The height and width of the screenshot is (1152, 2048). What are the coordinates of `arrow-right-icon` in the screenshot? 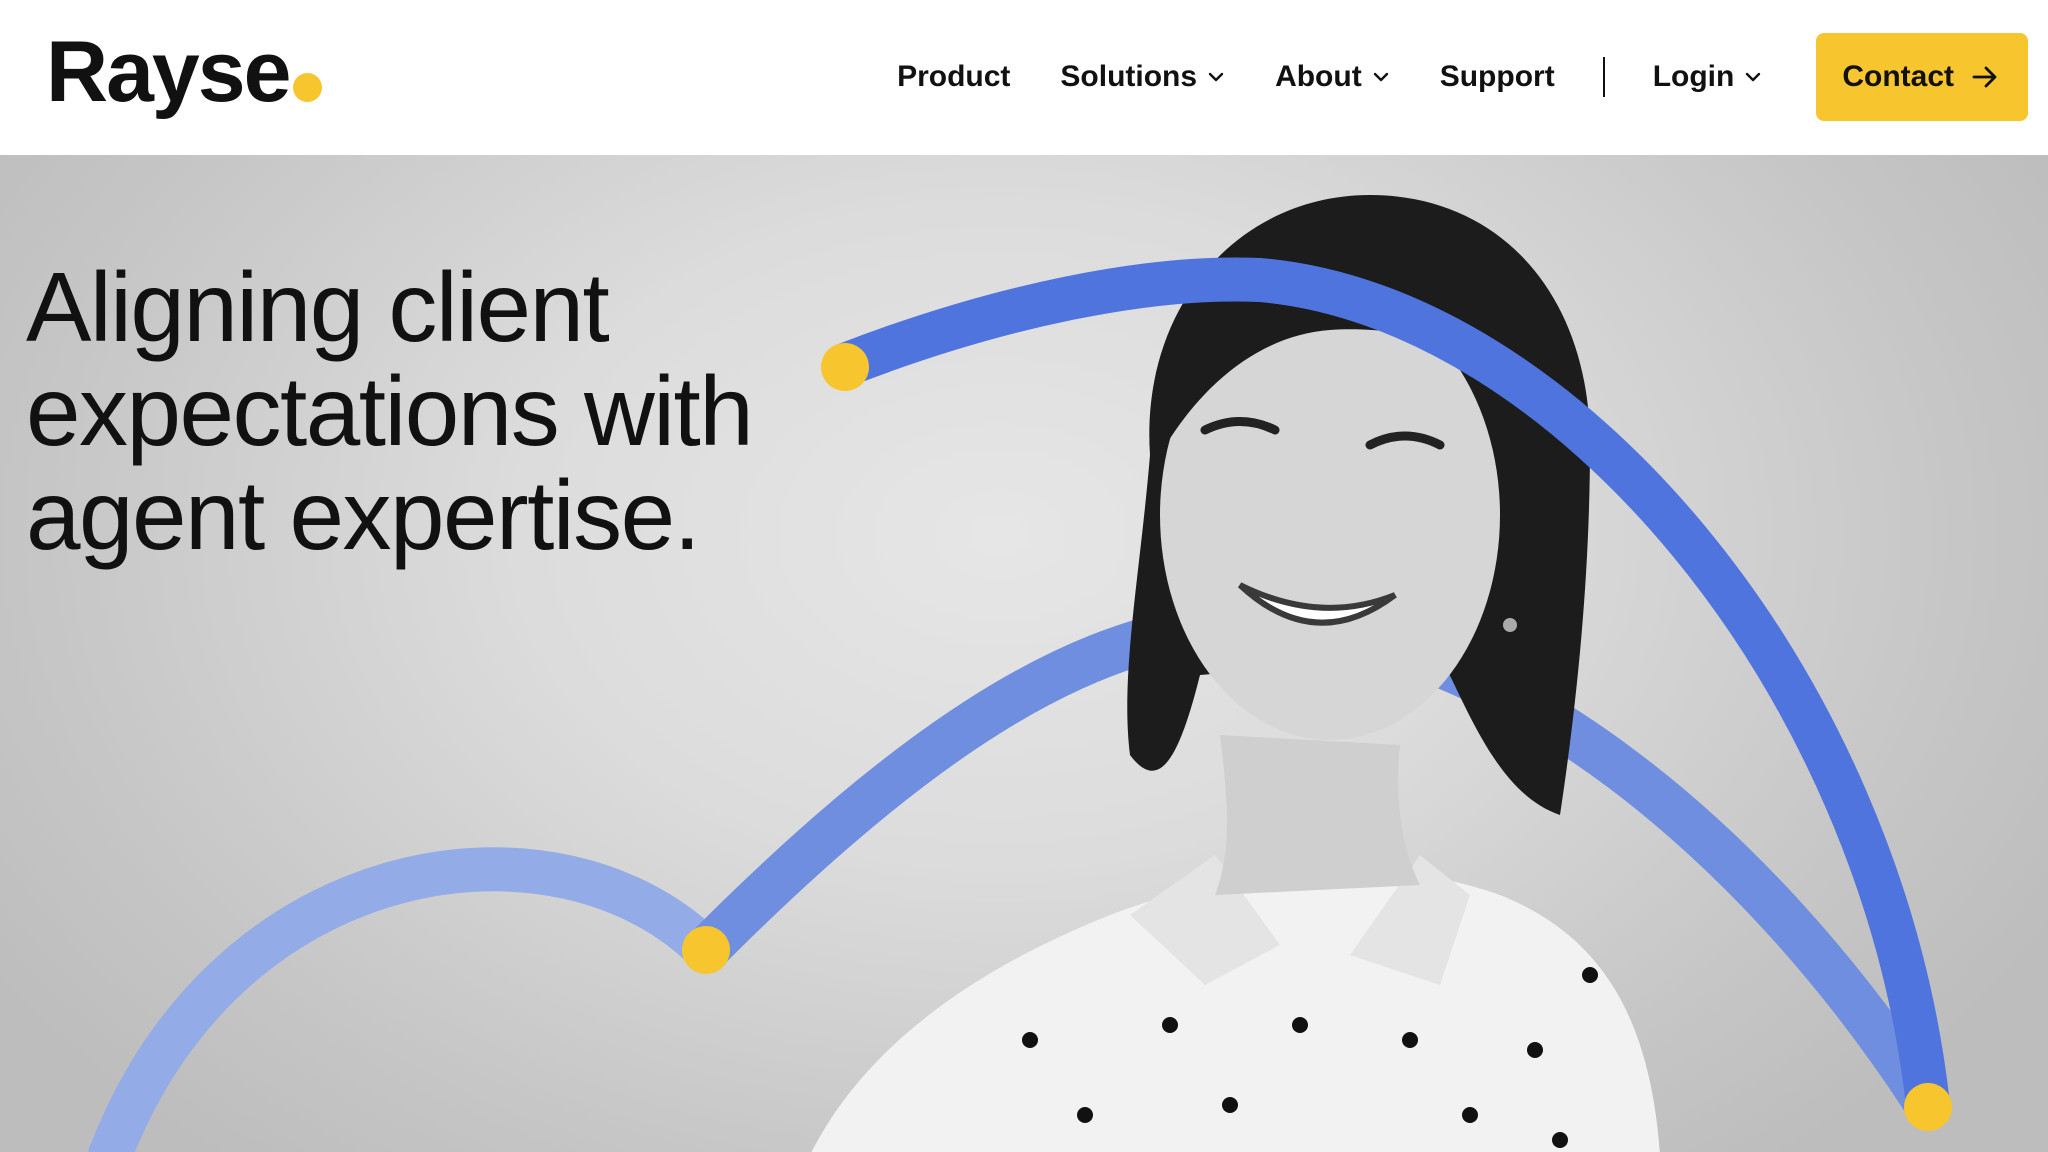 It's located at (1984, 77).